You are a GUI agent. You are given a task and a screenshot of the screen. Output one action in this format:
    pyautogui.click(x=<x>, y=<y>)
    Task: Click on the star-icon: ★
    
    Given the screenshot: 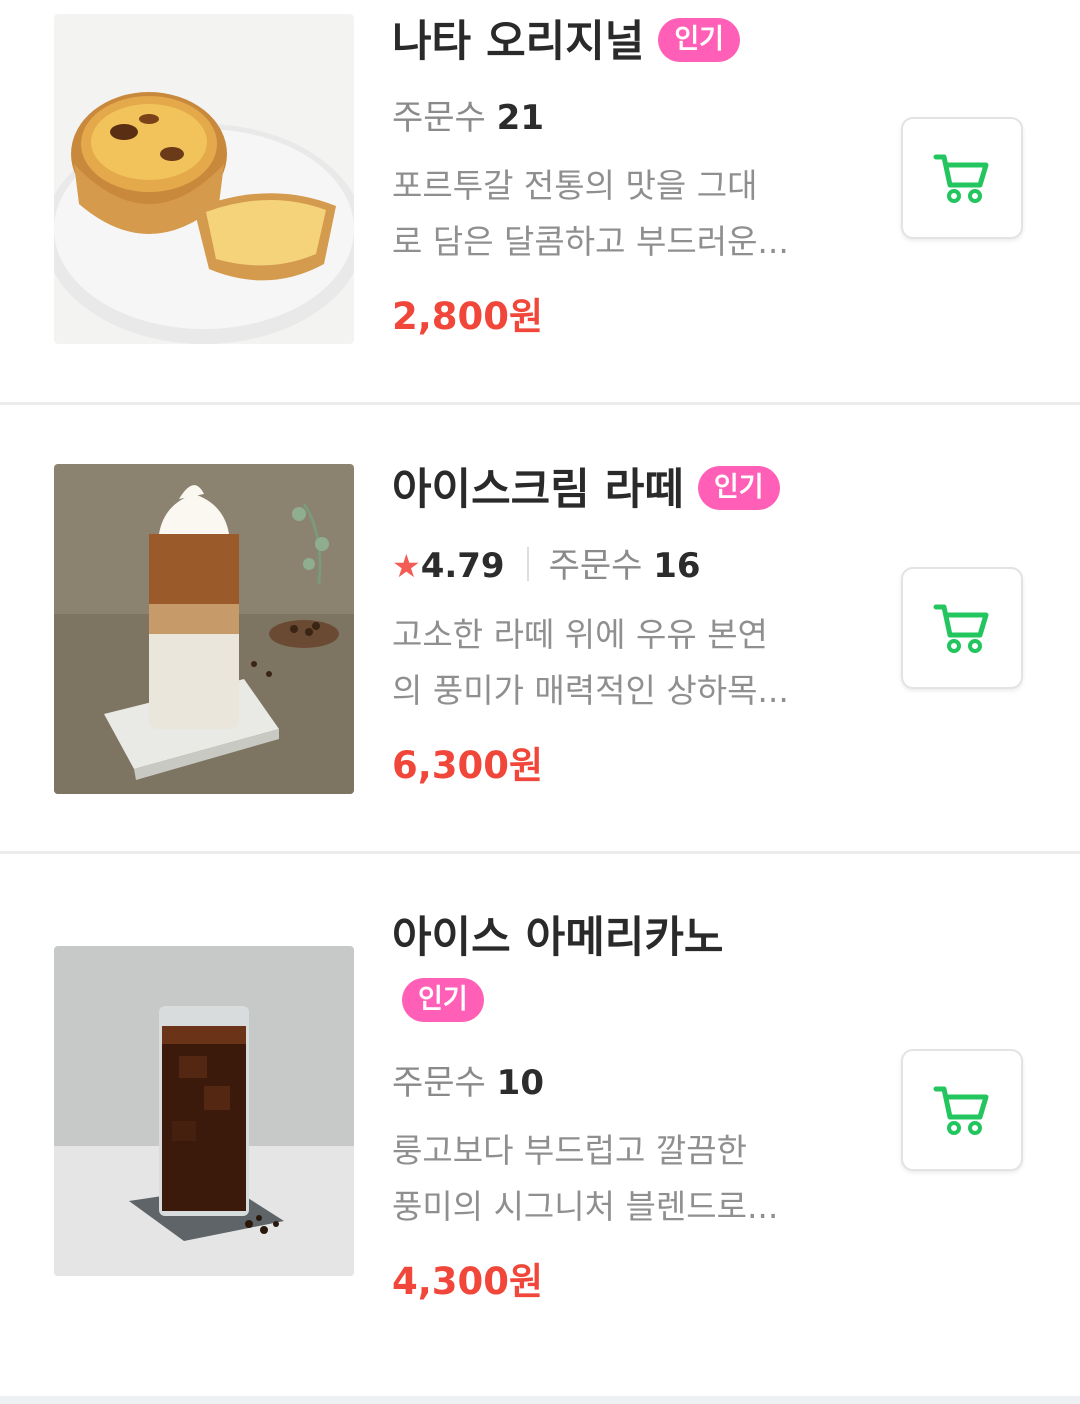 What is the action you would take?
    pyautogui.click(x=406, y=566)
    